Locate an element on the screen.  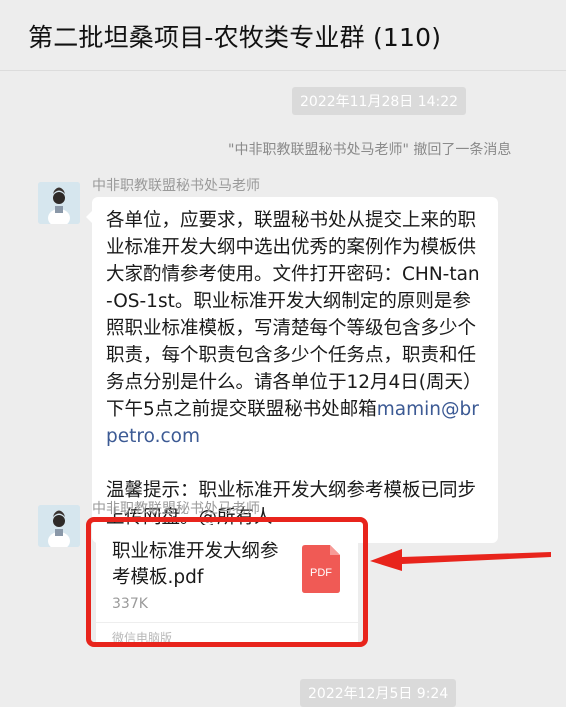
recall-notice: "中非职教联盟秘书处马老师" 撤回了一条消息 is located at coordinates (370, 150).